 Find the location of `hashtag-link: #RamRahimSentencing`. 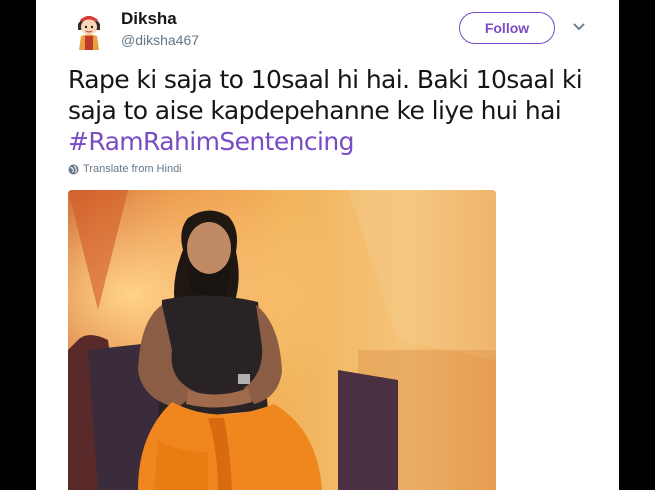

hashtag-link: #RamRahimSentencing is located at coordinates (328, 141).